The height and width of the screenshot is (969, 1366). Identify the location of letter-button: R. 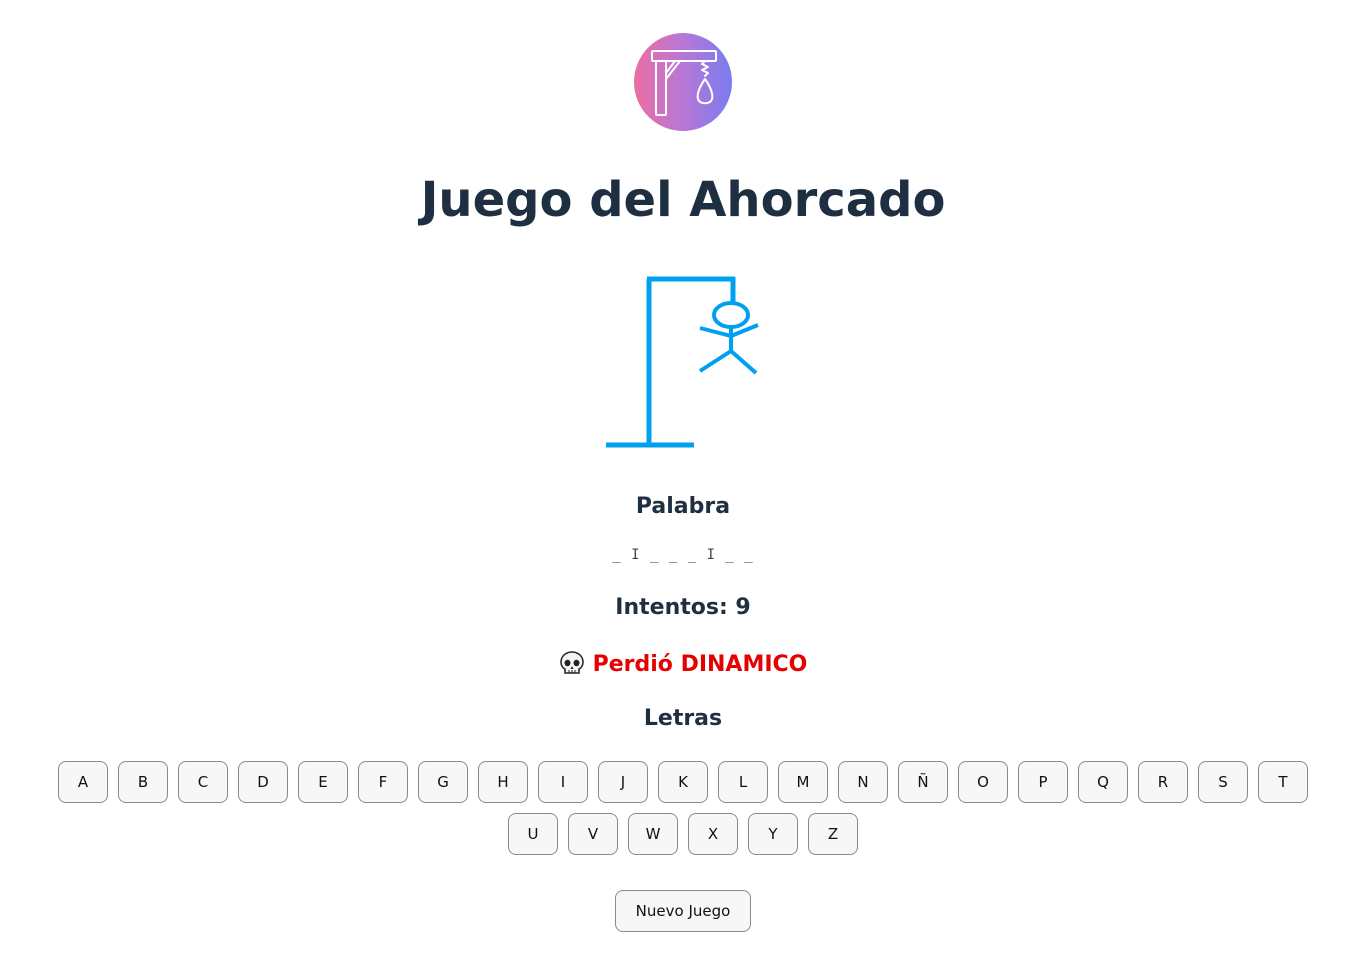
(1163, 782).